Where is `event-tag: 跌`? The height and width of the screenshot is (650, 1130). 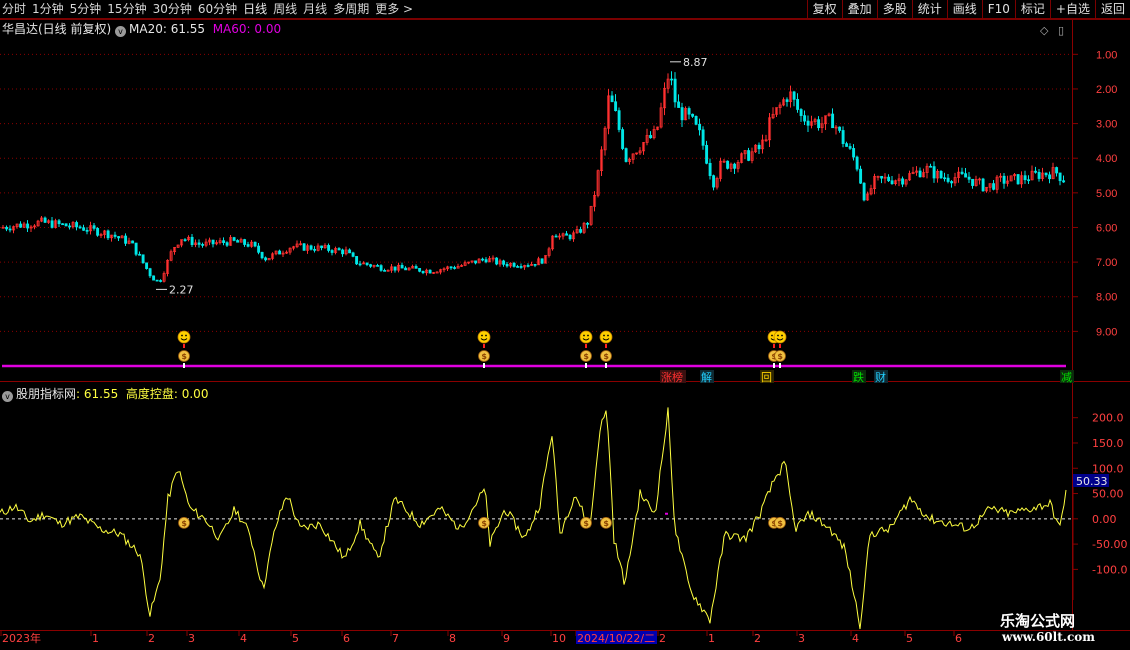
event-tag: 跌 is located at coordinates (858, 377).